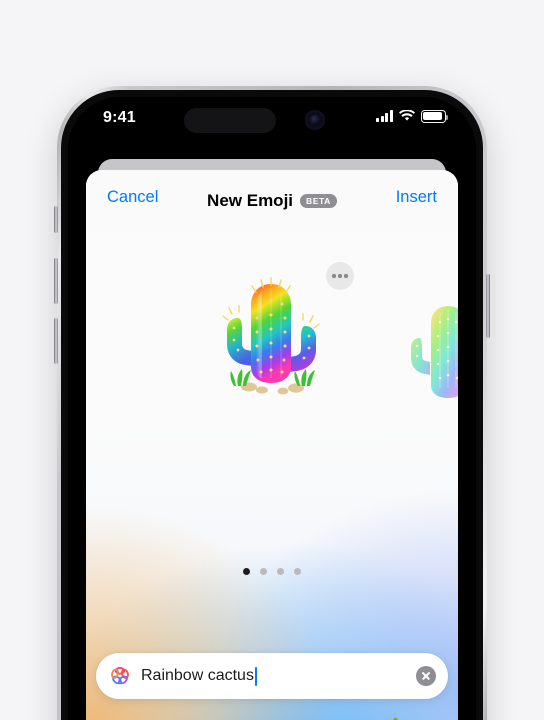  What do you see at coordinates (119, 117) in the screenshot?
I see `status-bar-time: 9:41` at bounding box center [119, 117].